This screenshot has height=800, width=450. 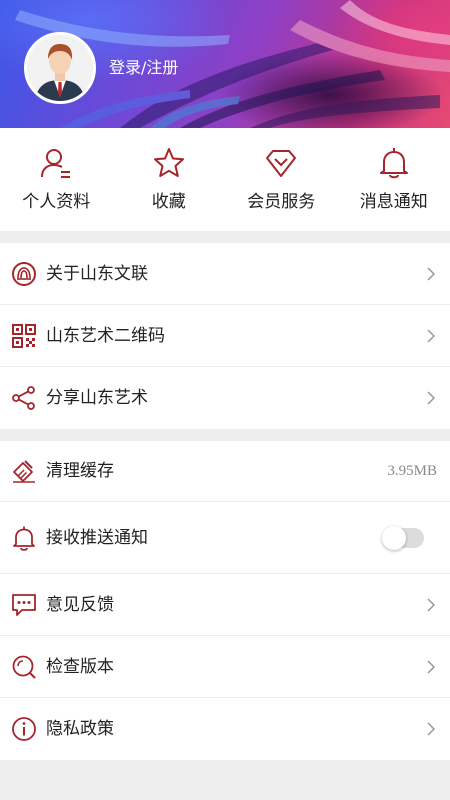 I want to click on menu-item-label: 清理缓存, so click(x=80, y=471).